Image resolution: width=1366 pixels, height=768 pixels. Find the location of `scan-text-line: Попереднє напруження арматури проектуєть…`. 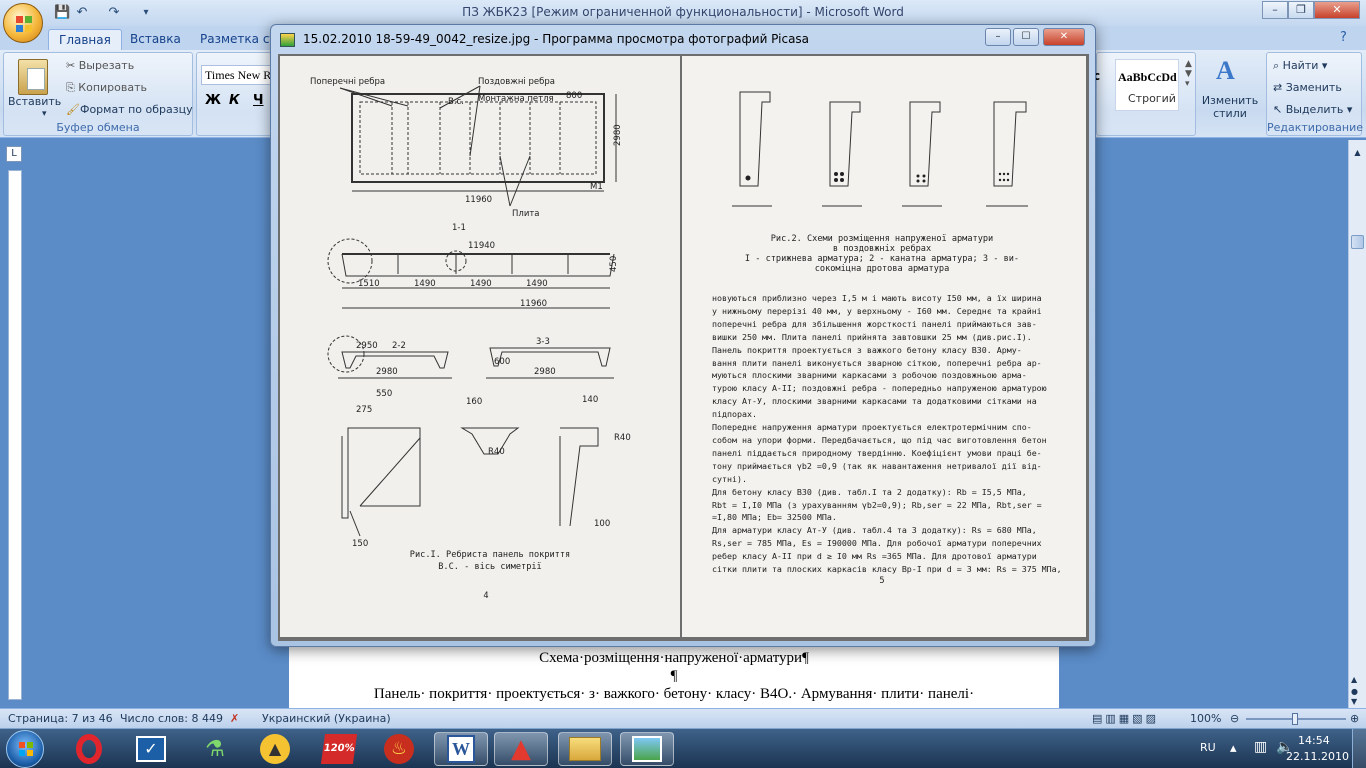

scan-text-line: Попереднє напруження арматури проектуєть… is located at coordinates (872, 427).